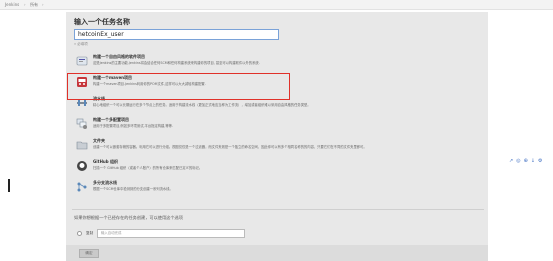 The width and height of the screenshot is (553, 261). What do you see at coordinates (81, 123) in the screenshot?
I see `multi-config-icon` at bounding box center [81, 123].